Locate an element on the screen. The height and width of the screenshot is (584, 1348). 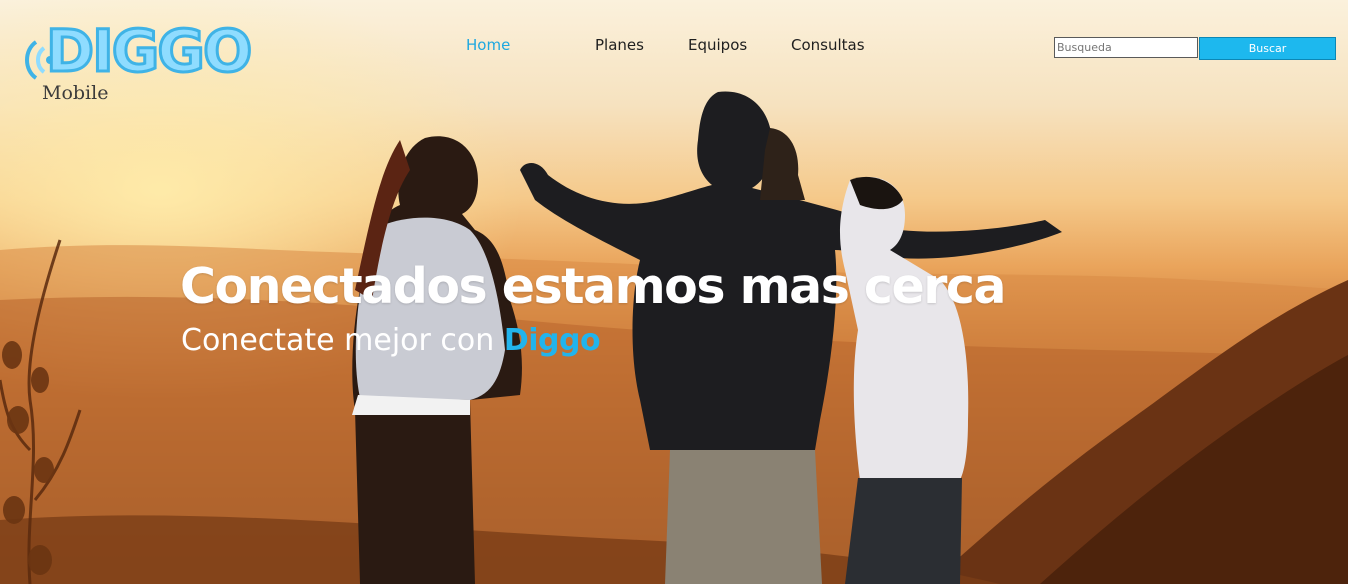
search-form: Buscar is located at coordinates (1195, 48).